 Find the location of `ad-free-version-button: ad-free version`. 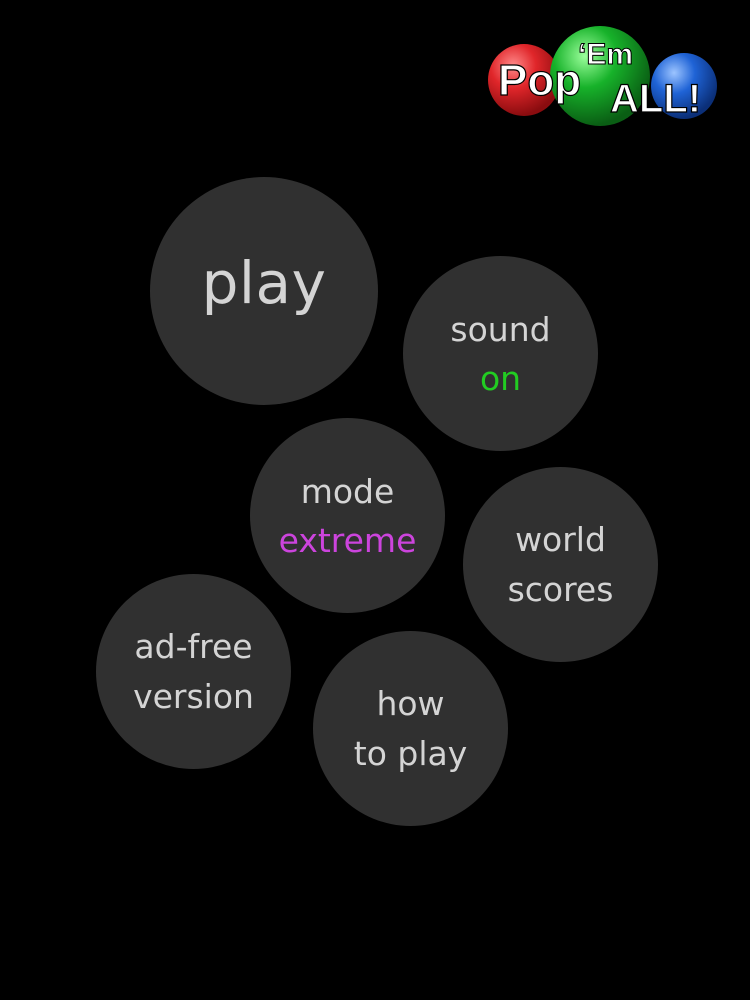

ad-free-version-button: ad-free version is located at coordinates (193, 671).